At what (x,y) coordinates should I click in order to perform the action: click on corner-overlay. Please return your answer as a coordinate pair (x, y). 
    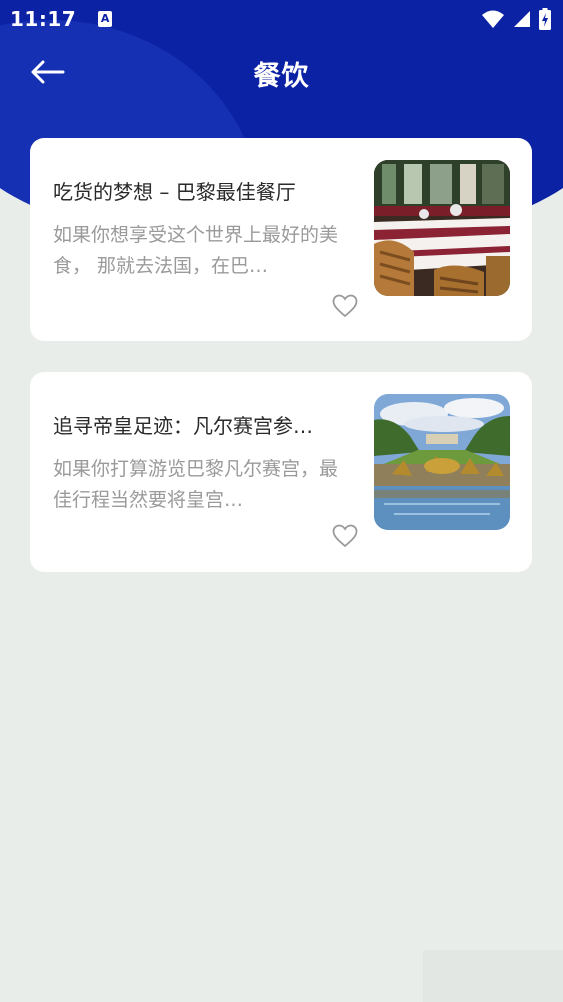
    Looking at the image, I should click on (493, 976).